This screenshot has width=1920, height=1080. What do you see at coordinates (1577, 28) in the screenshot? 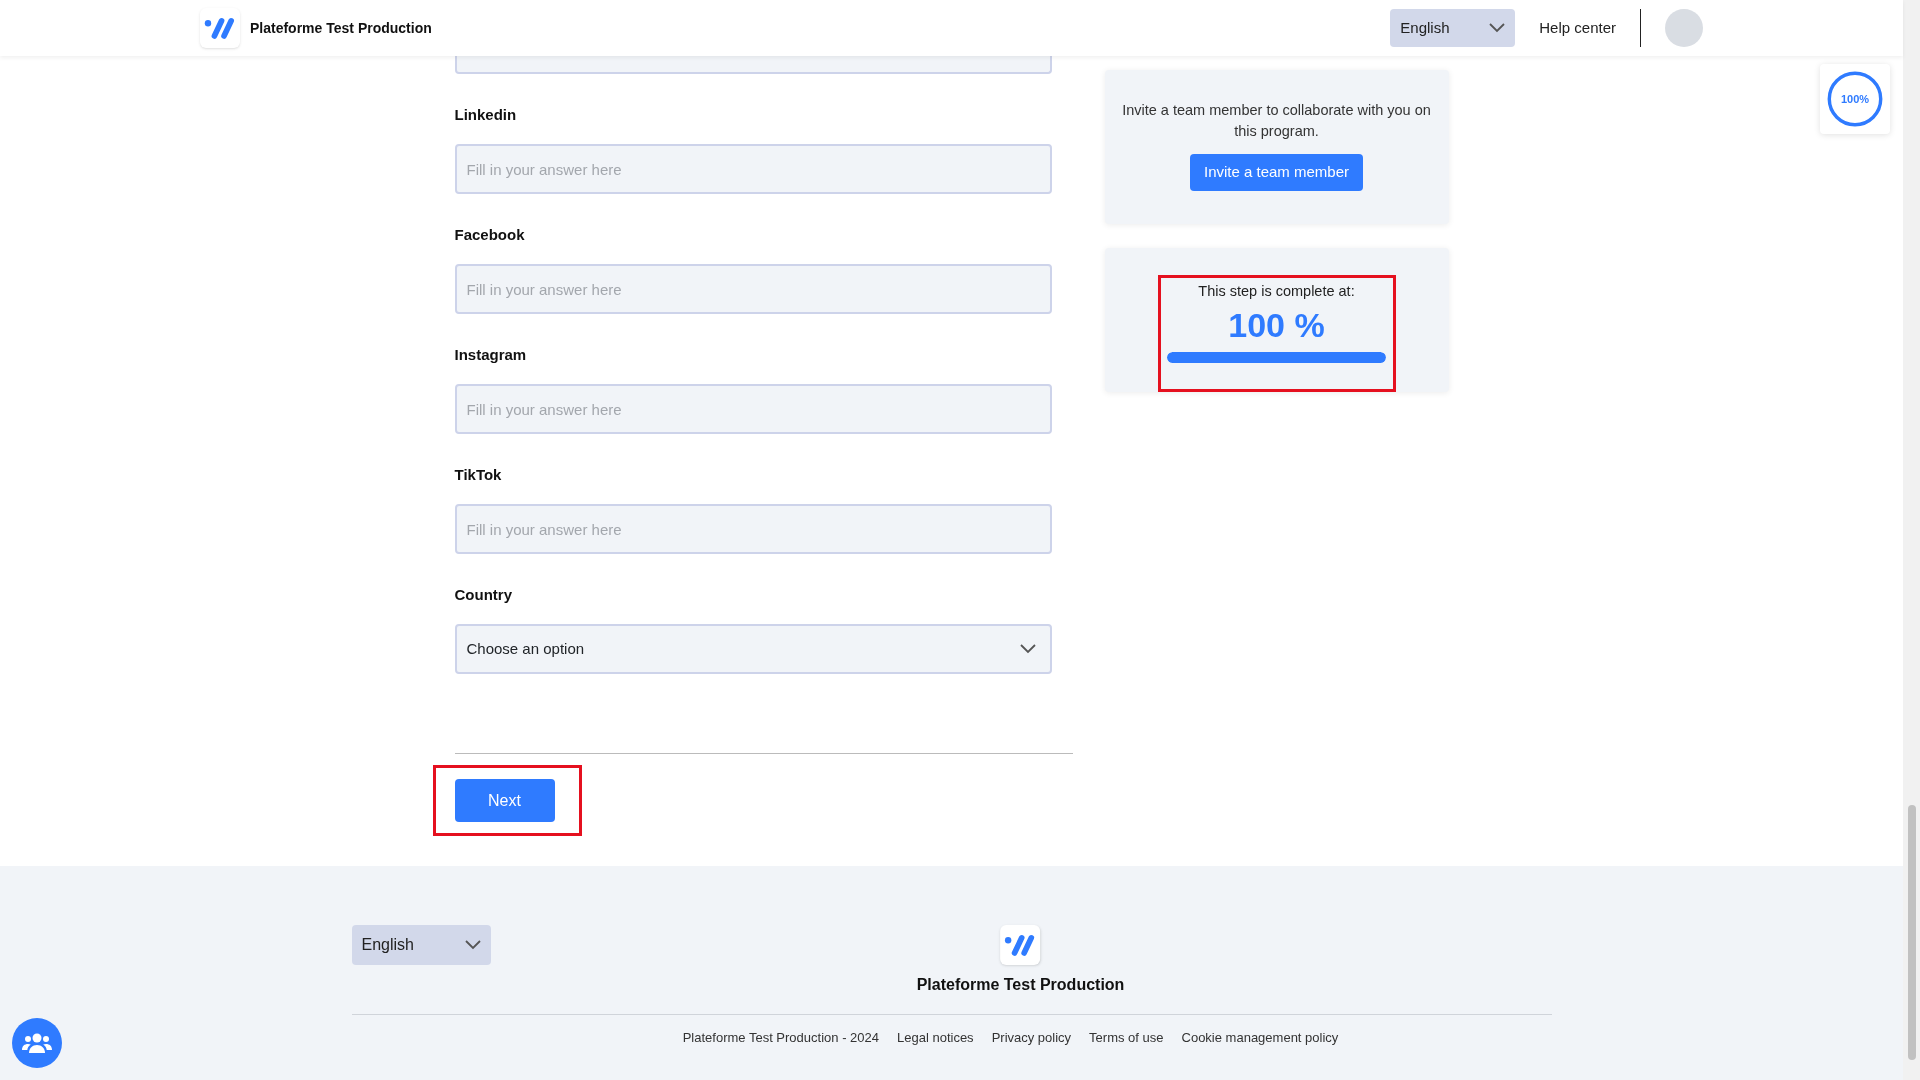
I see `help-center-link: Help center` at bounding box center [1577, 28].